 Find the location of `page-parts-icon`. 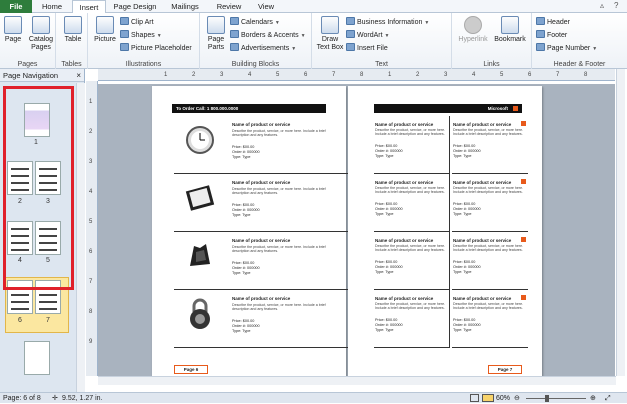

page-parts-icon is located at coordinates (216, 25).